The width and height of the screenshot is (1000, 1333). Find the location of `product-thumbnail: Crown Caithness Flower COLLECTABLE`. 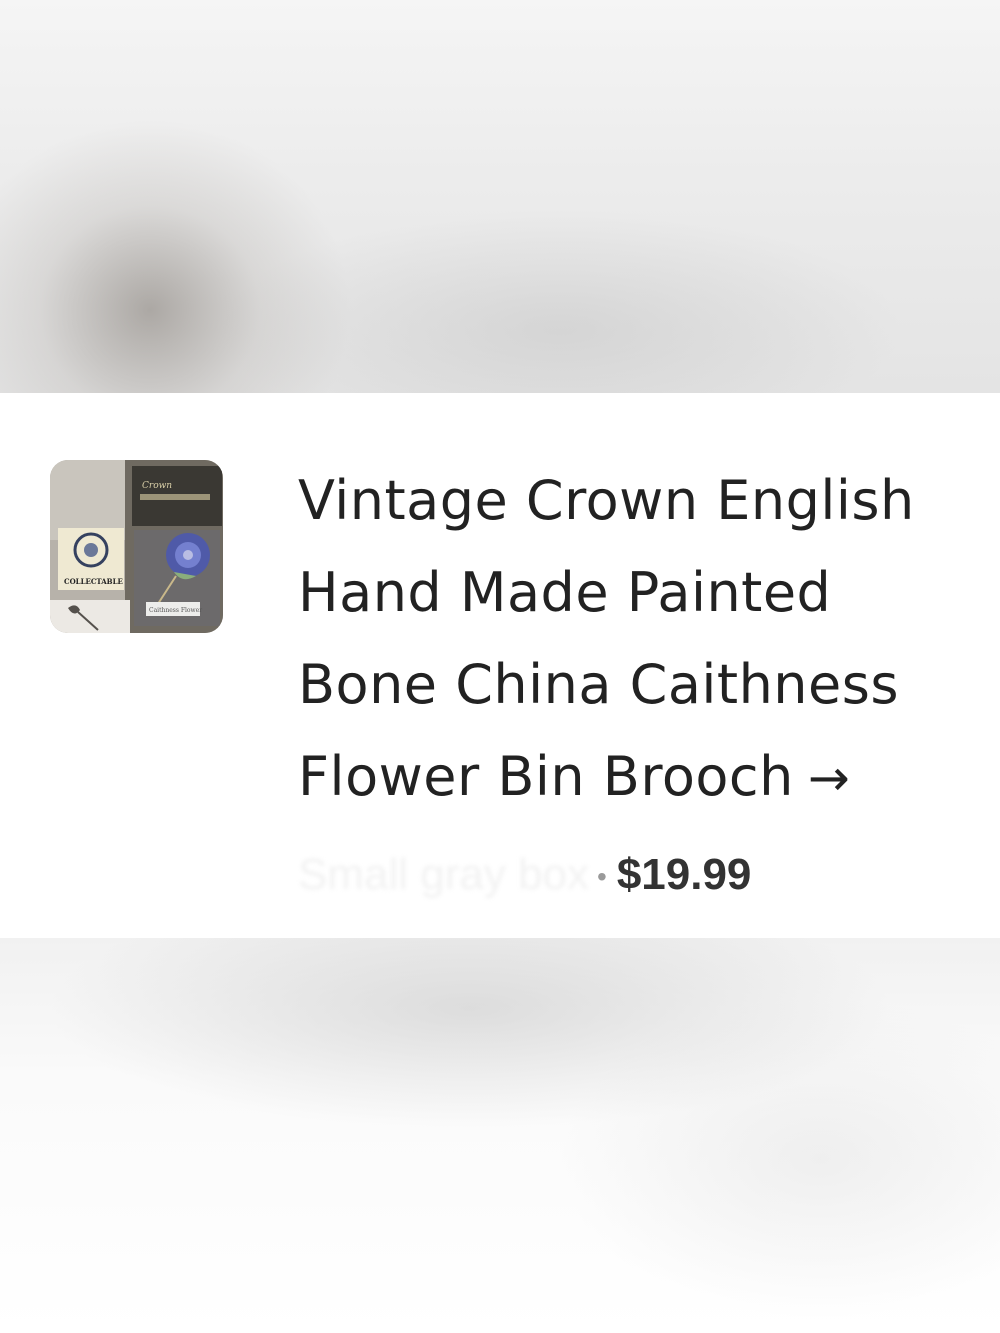

product-thumbnail: Crown Caithness Flower COLLECTABLE is located at coordinates (136, 546).